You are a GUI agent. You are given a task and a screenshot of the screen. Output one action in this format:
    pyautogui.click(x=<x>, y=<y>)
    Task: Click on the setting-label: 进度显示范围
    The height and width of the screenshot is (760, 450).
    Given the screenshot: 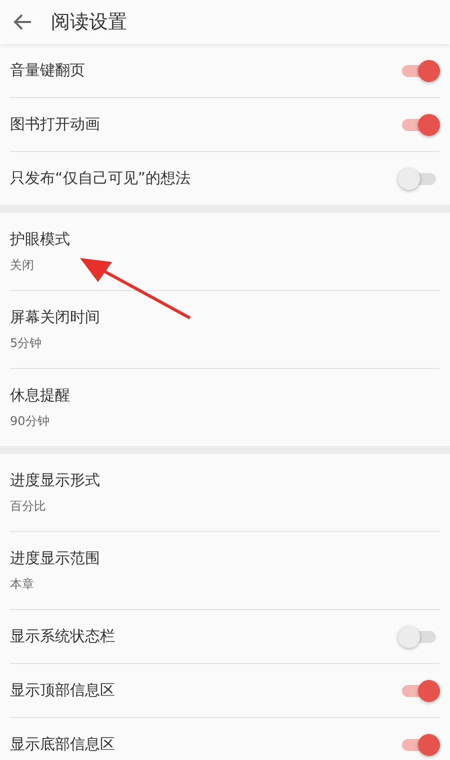 What is the action you would take?
    pyautogui.click(x=55, y=558)
    